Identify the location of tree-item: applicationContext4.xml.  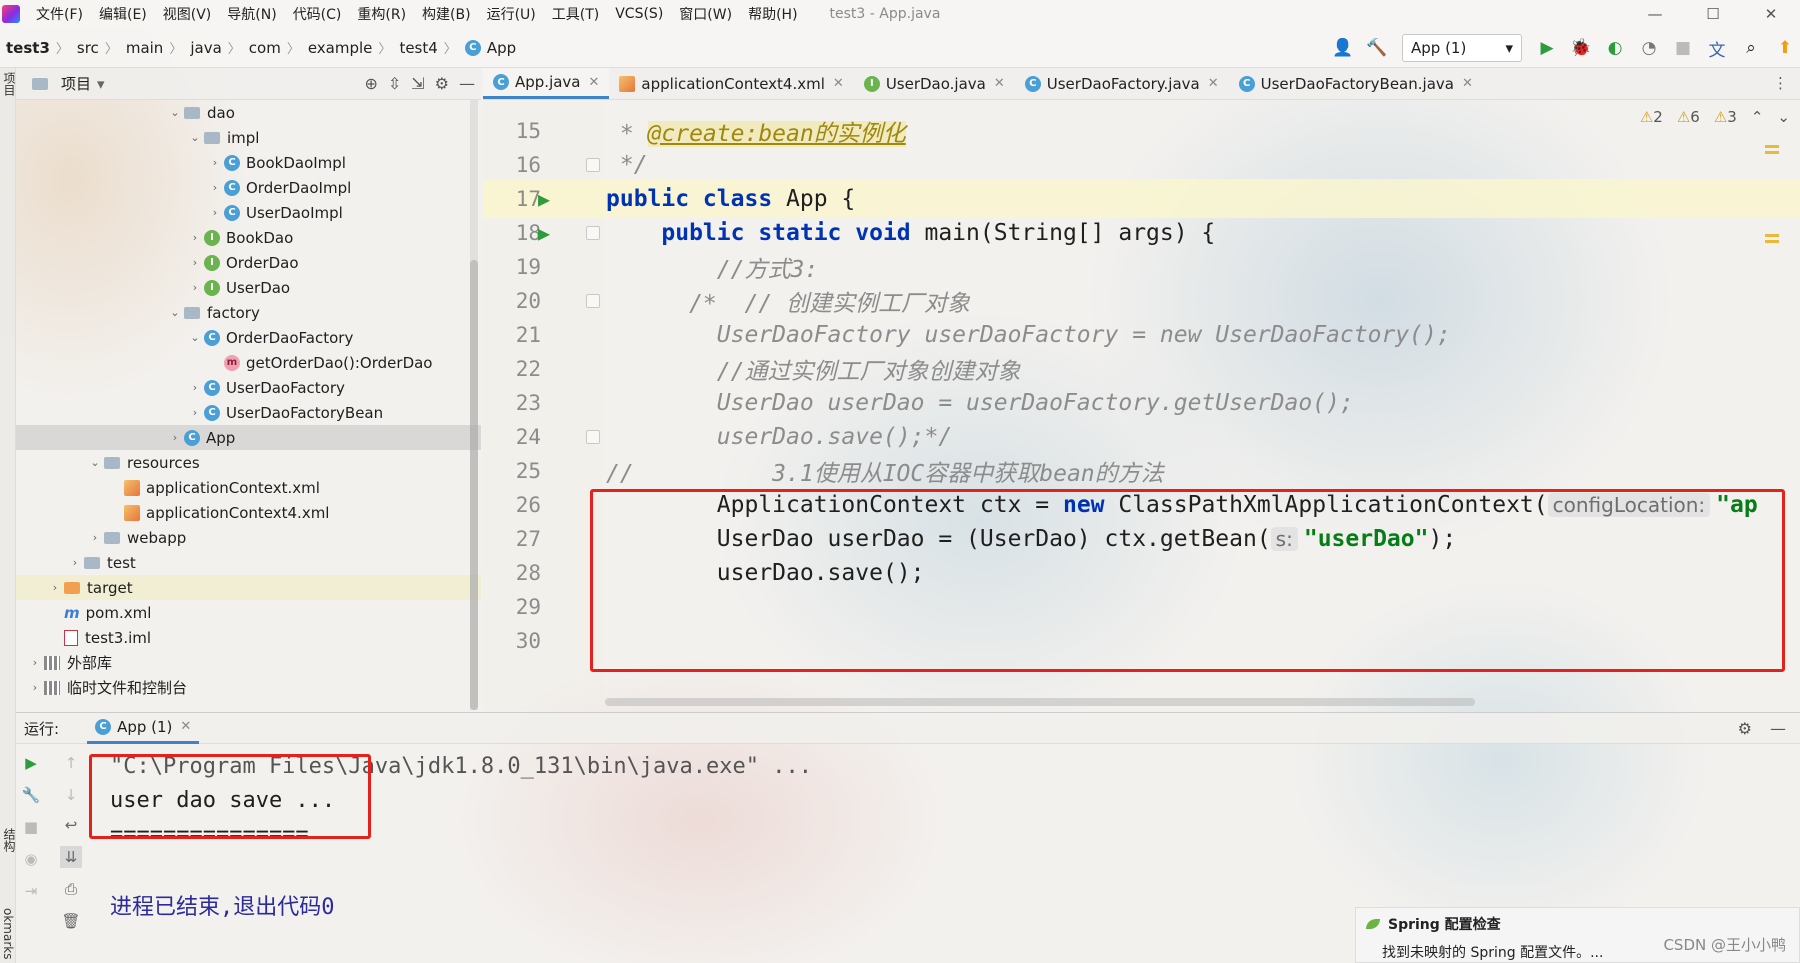
(248, 512).